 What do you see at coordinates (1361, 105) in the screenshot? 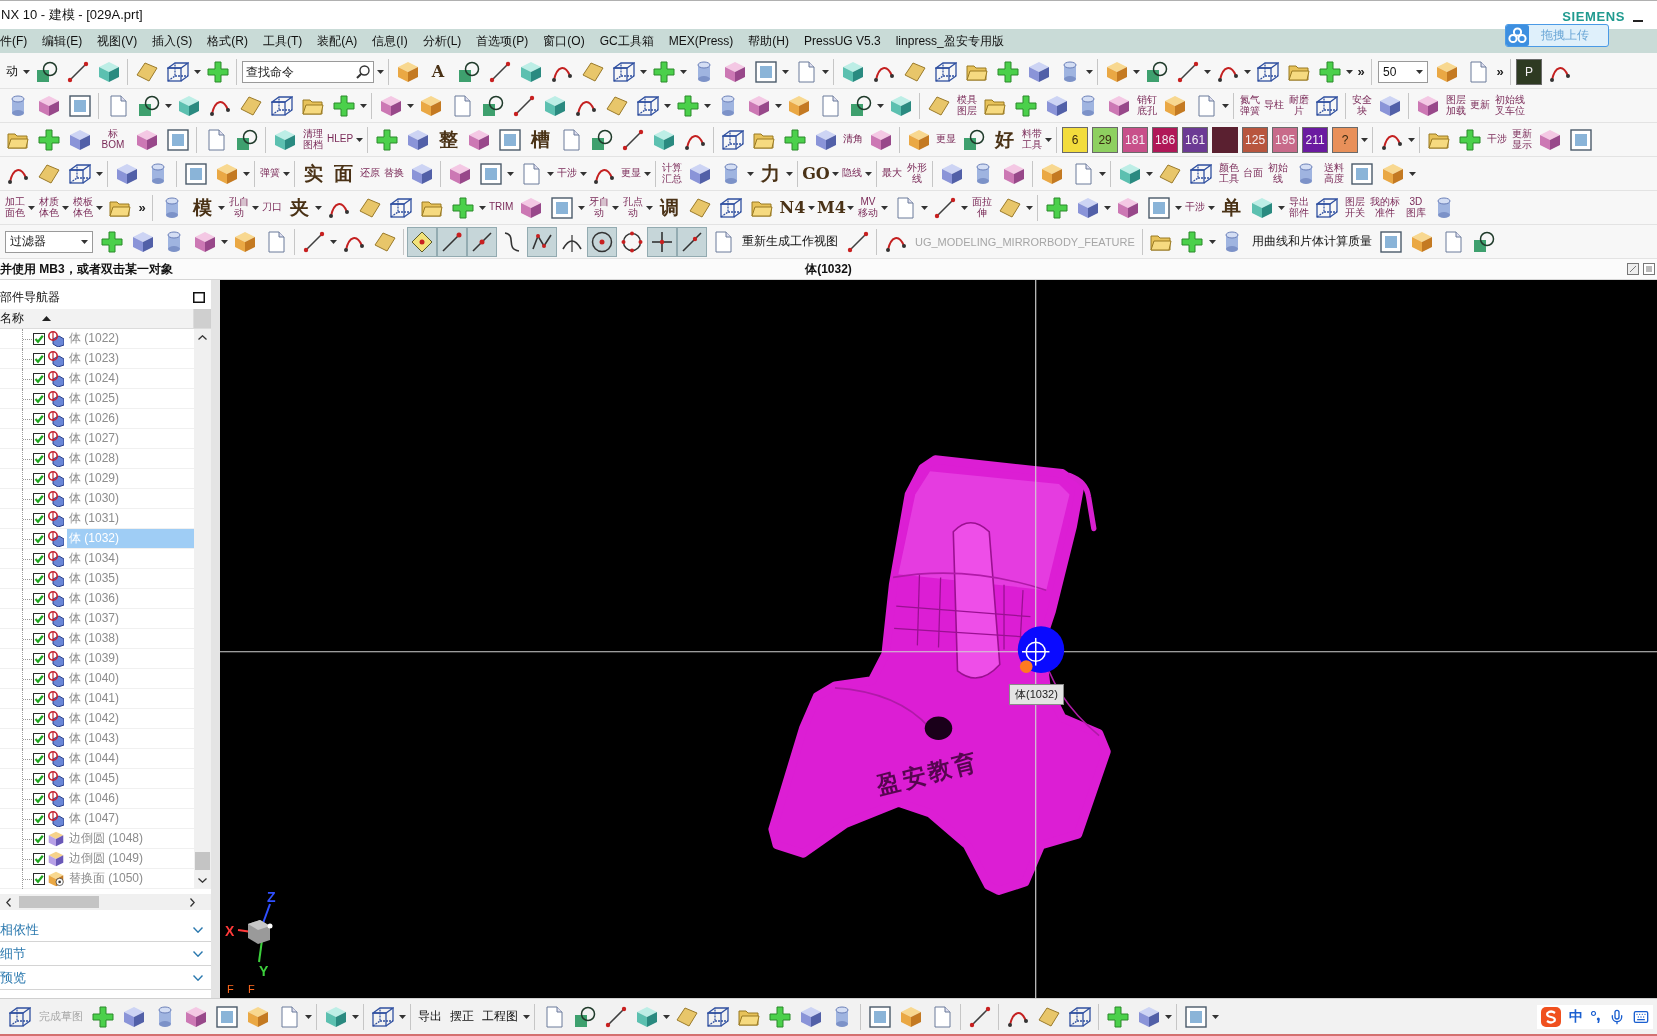
I see `tool-button: 安全块` at bounding box center [1361, 105].